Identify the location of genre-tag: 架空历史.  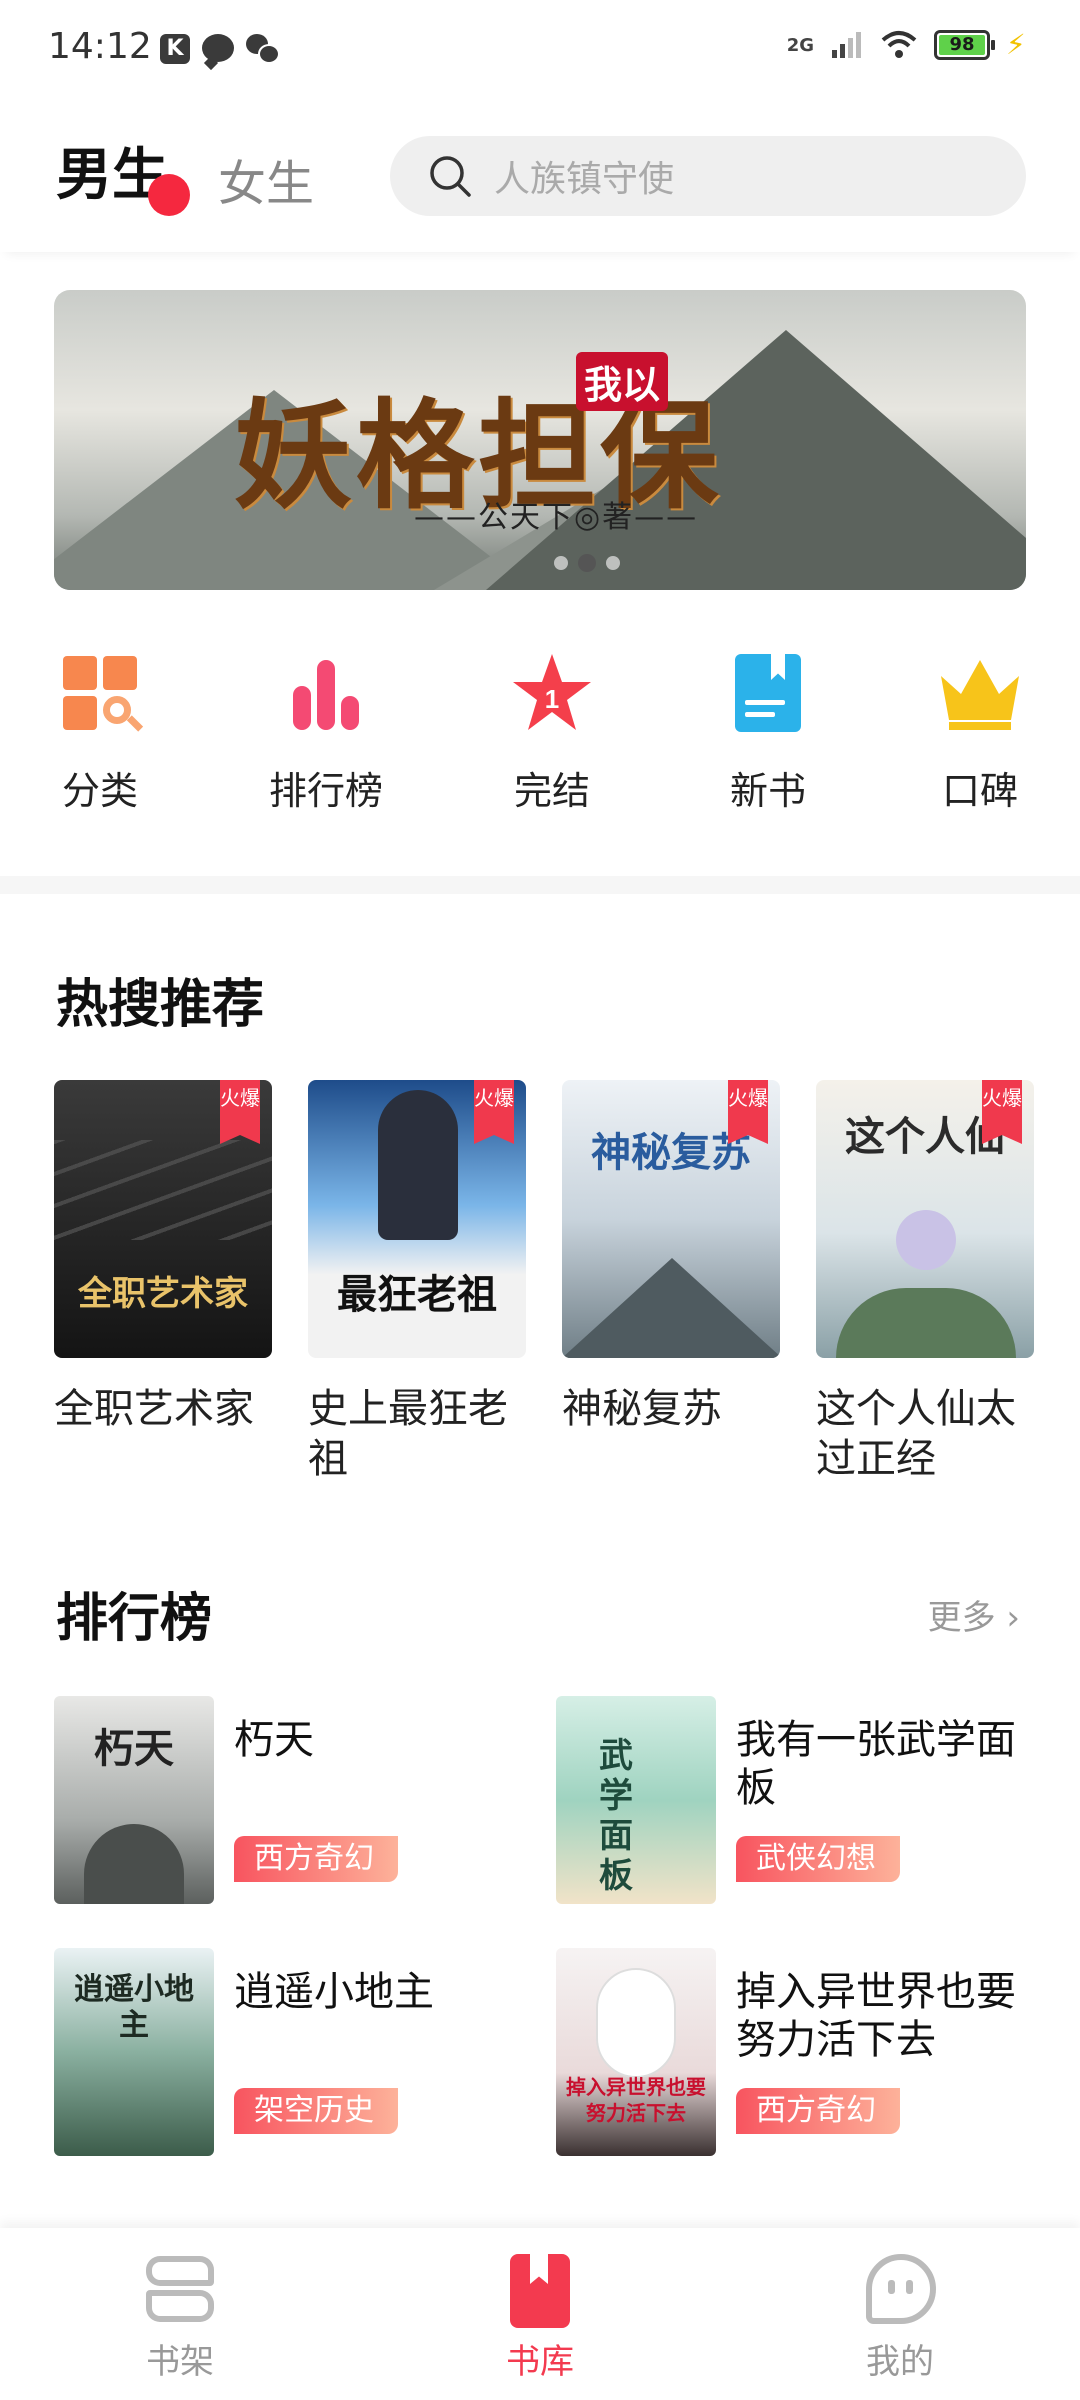
(316, 2111).